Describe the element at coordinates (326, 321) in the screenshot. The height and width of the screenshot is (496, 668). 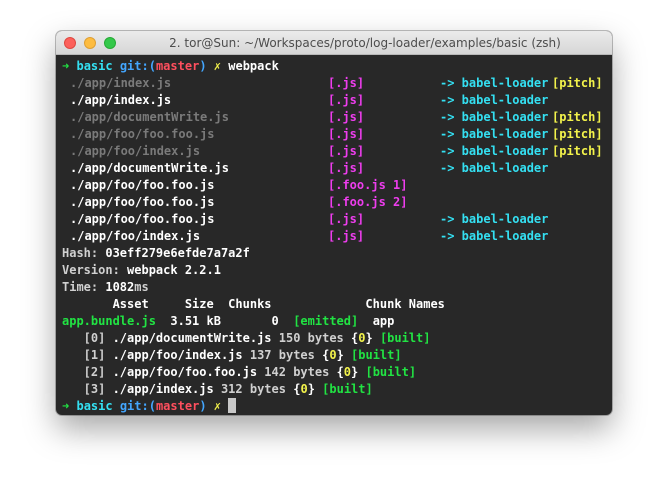
I see `asset-emitted-badge: [emitted]` at that location.